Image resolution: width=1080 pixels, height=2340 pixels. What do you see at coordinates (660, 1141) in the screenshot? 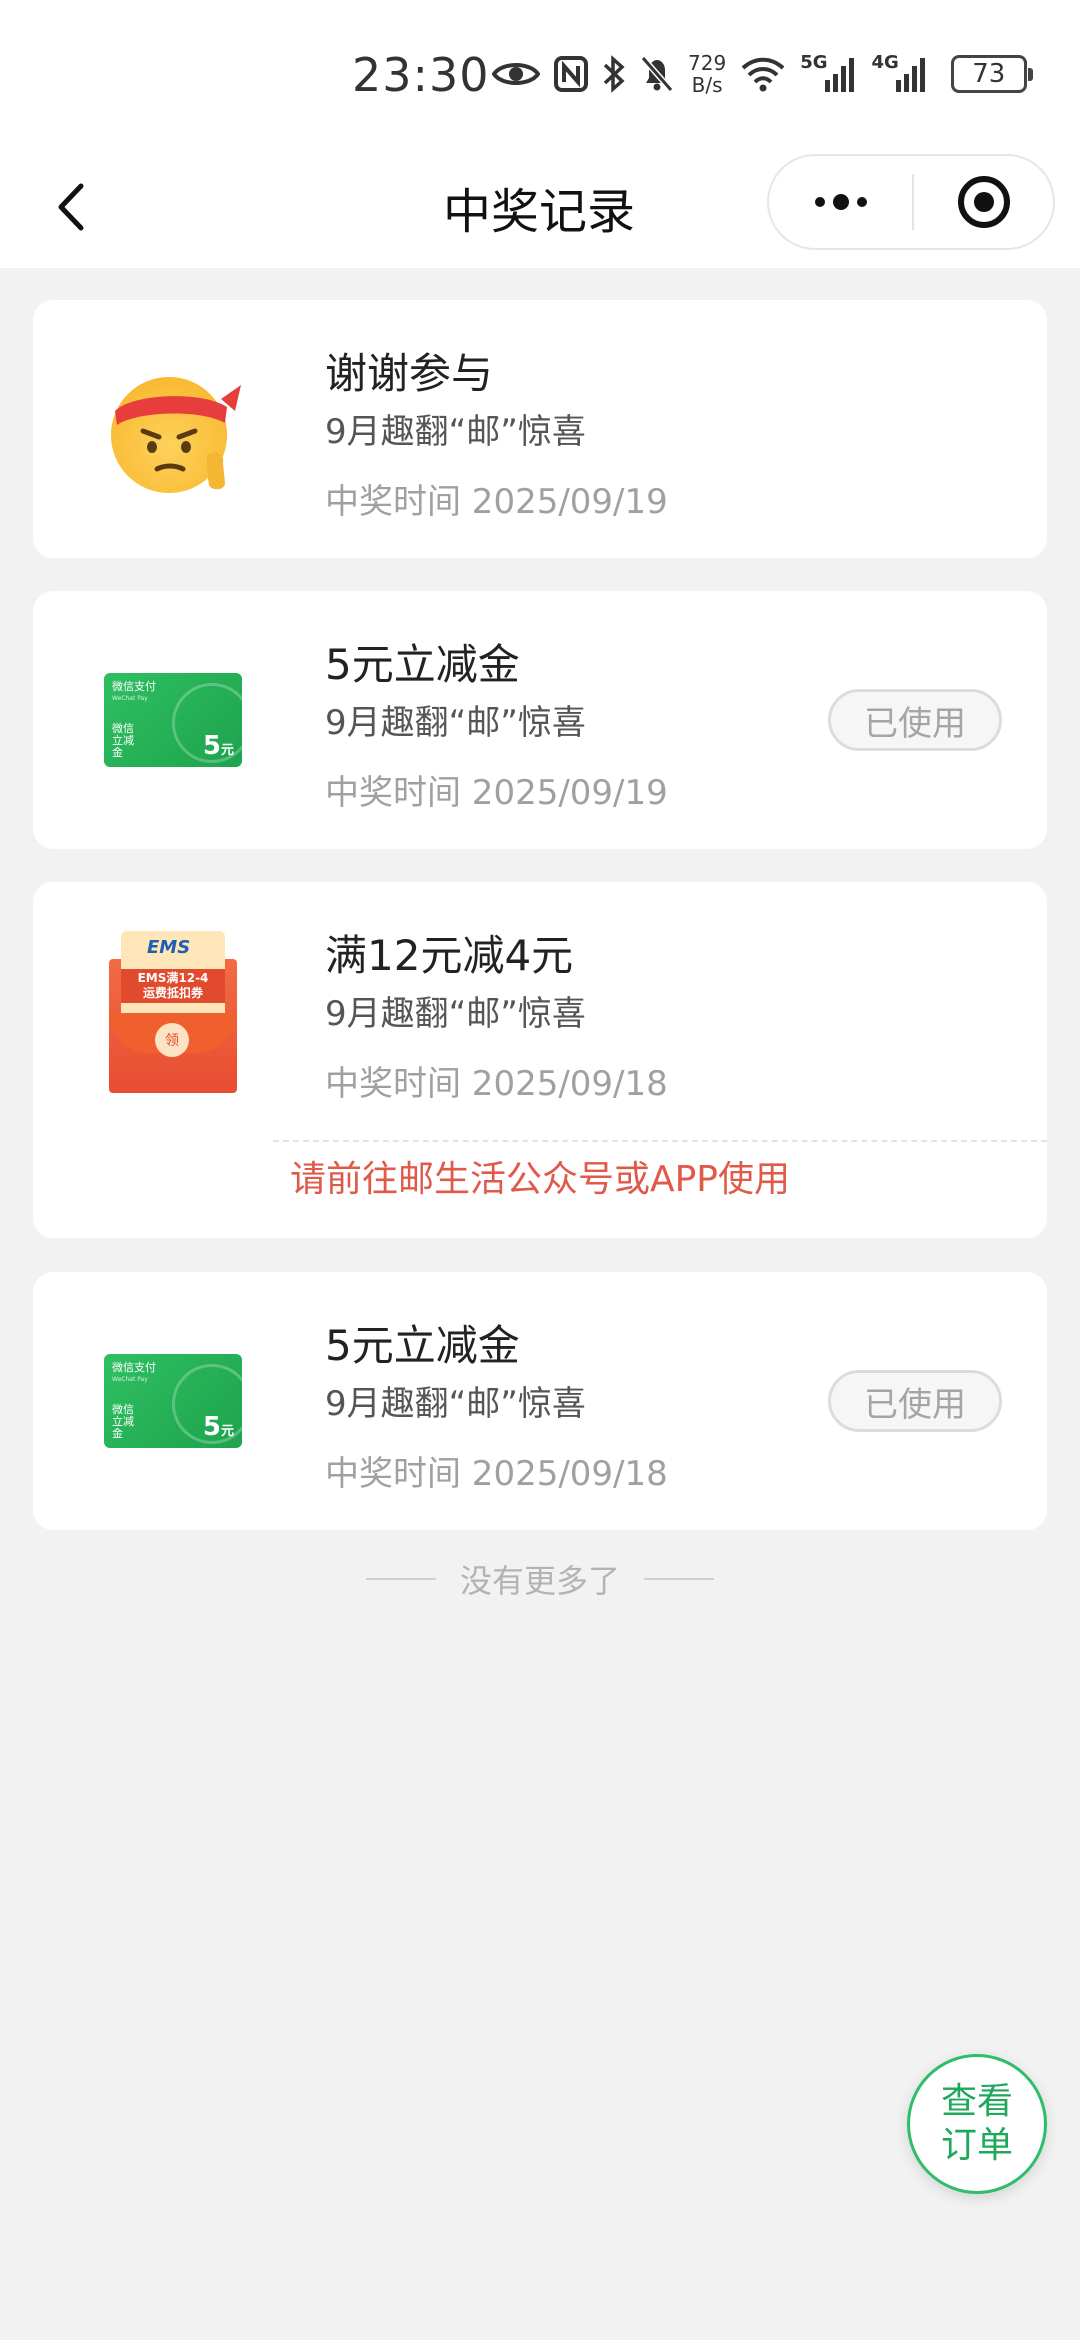
I see `dashed-divider` at bounding box center [660, 1141].